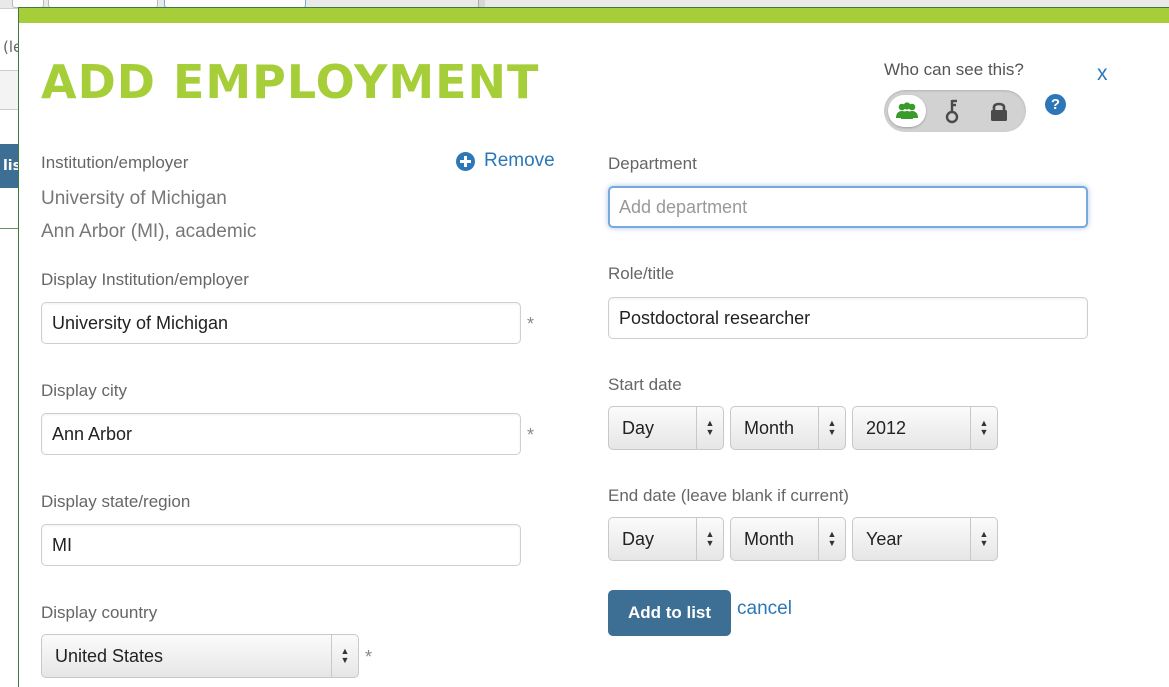  Describe the element at coordinates (465, 161) in the screenshot. I see `remove-icon` at that location.